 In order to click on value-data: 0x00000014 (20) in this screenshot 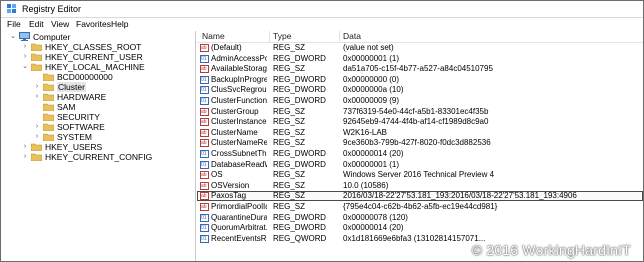, I will do `click(373, 228)`.